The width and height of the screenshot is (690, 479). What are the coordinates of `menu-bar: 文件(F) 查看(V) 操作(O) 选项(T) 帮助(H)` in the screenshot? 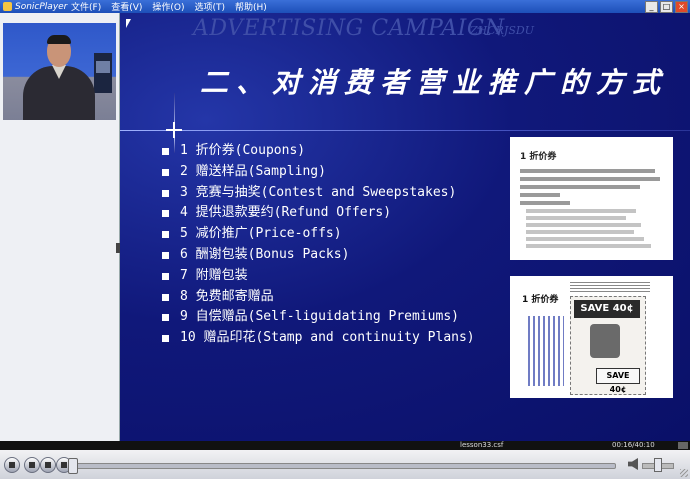 It's located at (169, 6).